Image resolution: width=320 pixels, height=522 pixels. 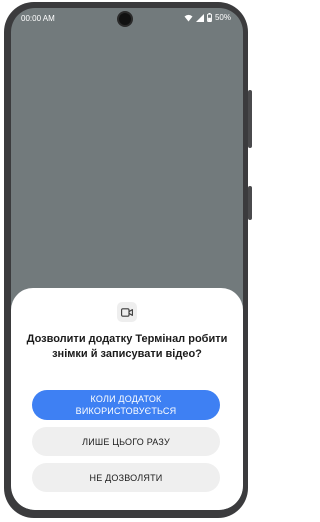 What do you see at coordinates (222, 17) in the screenshot?
I see `battery-percent: 50%` at bounding box center [222, 17].